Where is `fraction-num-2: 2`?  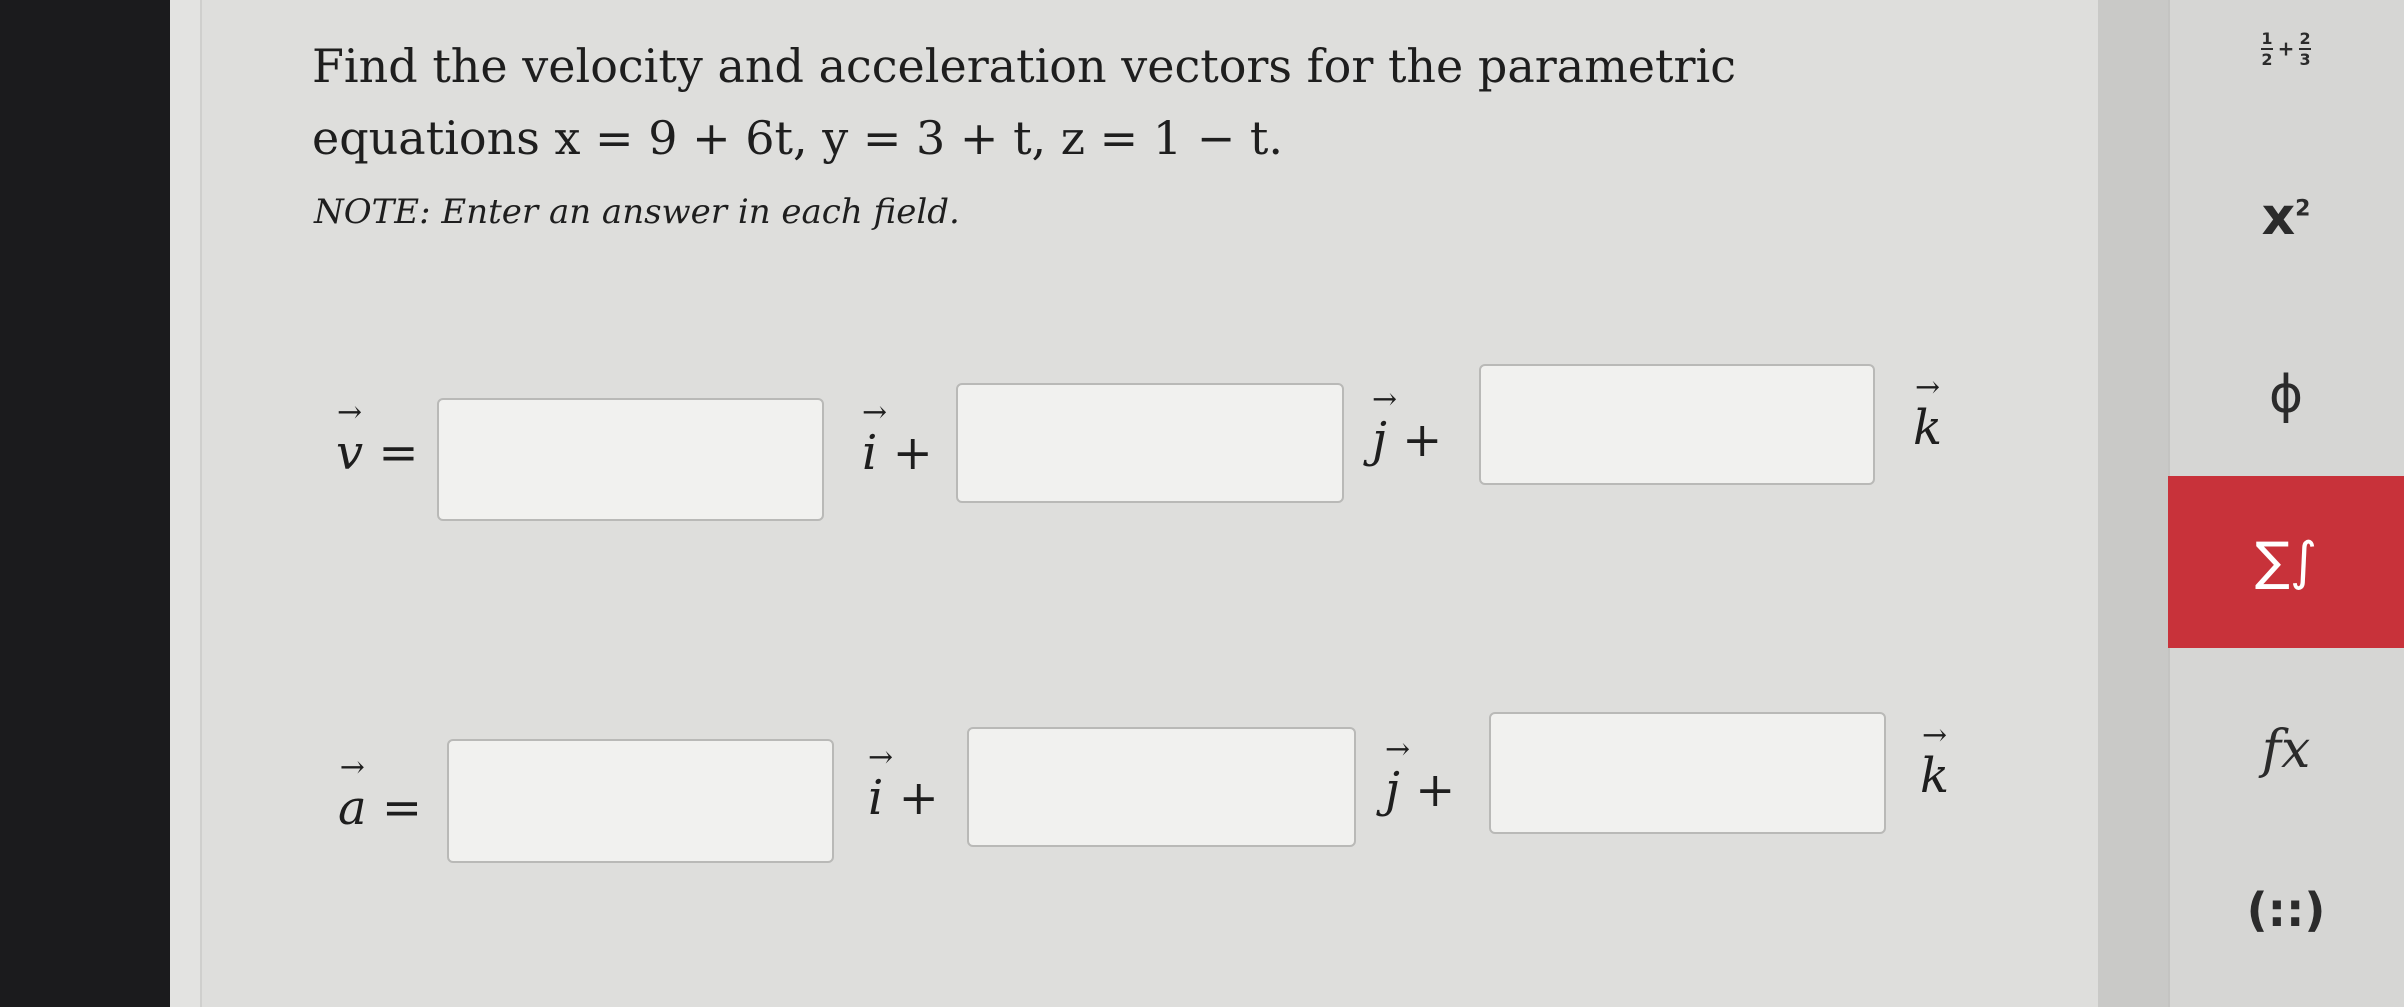 fraction-num-2: 2 is located at coordinates (2305, 38).